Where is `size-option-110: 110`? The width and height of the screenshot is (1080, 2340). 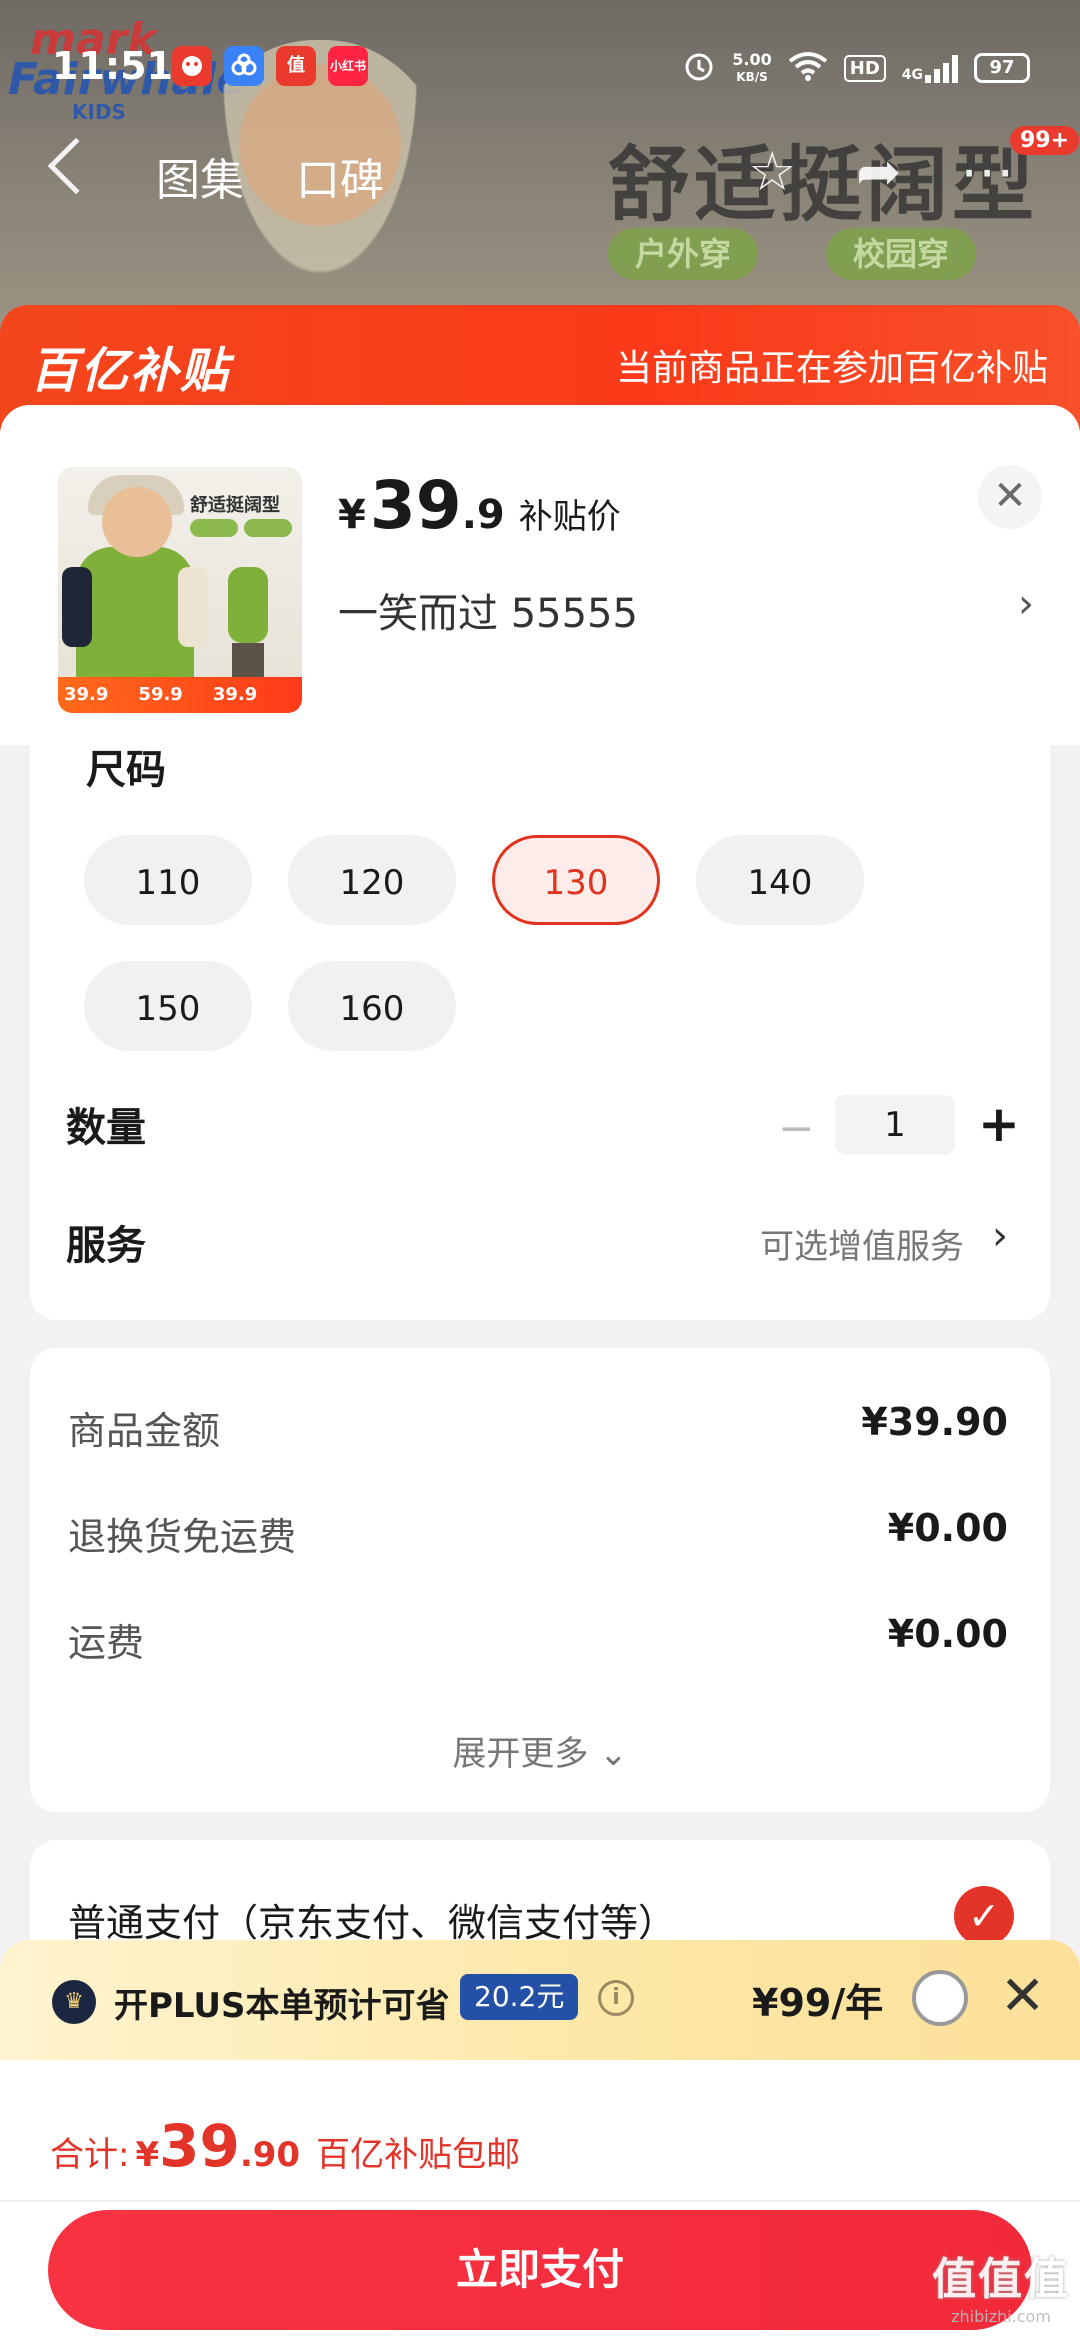 size-option-110: 110 is located at coordinates (168, 880).